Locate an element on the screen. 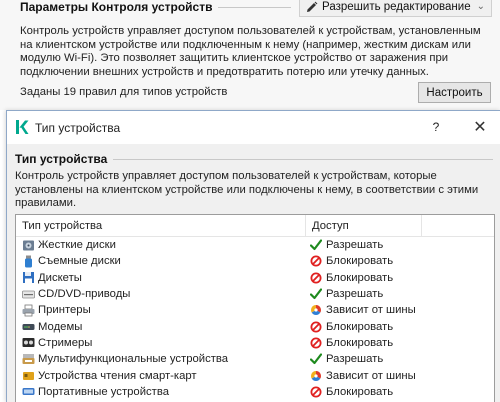 This screenshot has height=402, width=500. table-row: Принтеры Зависит от шины is located at coordinates (255, 310).